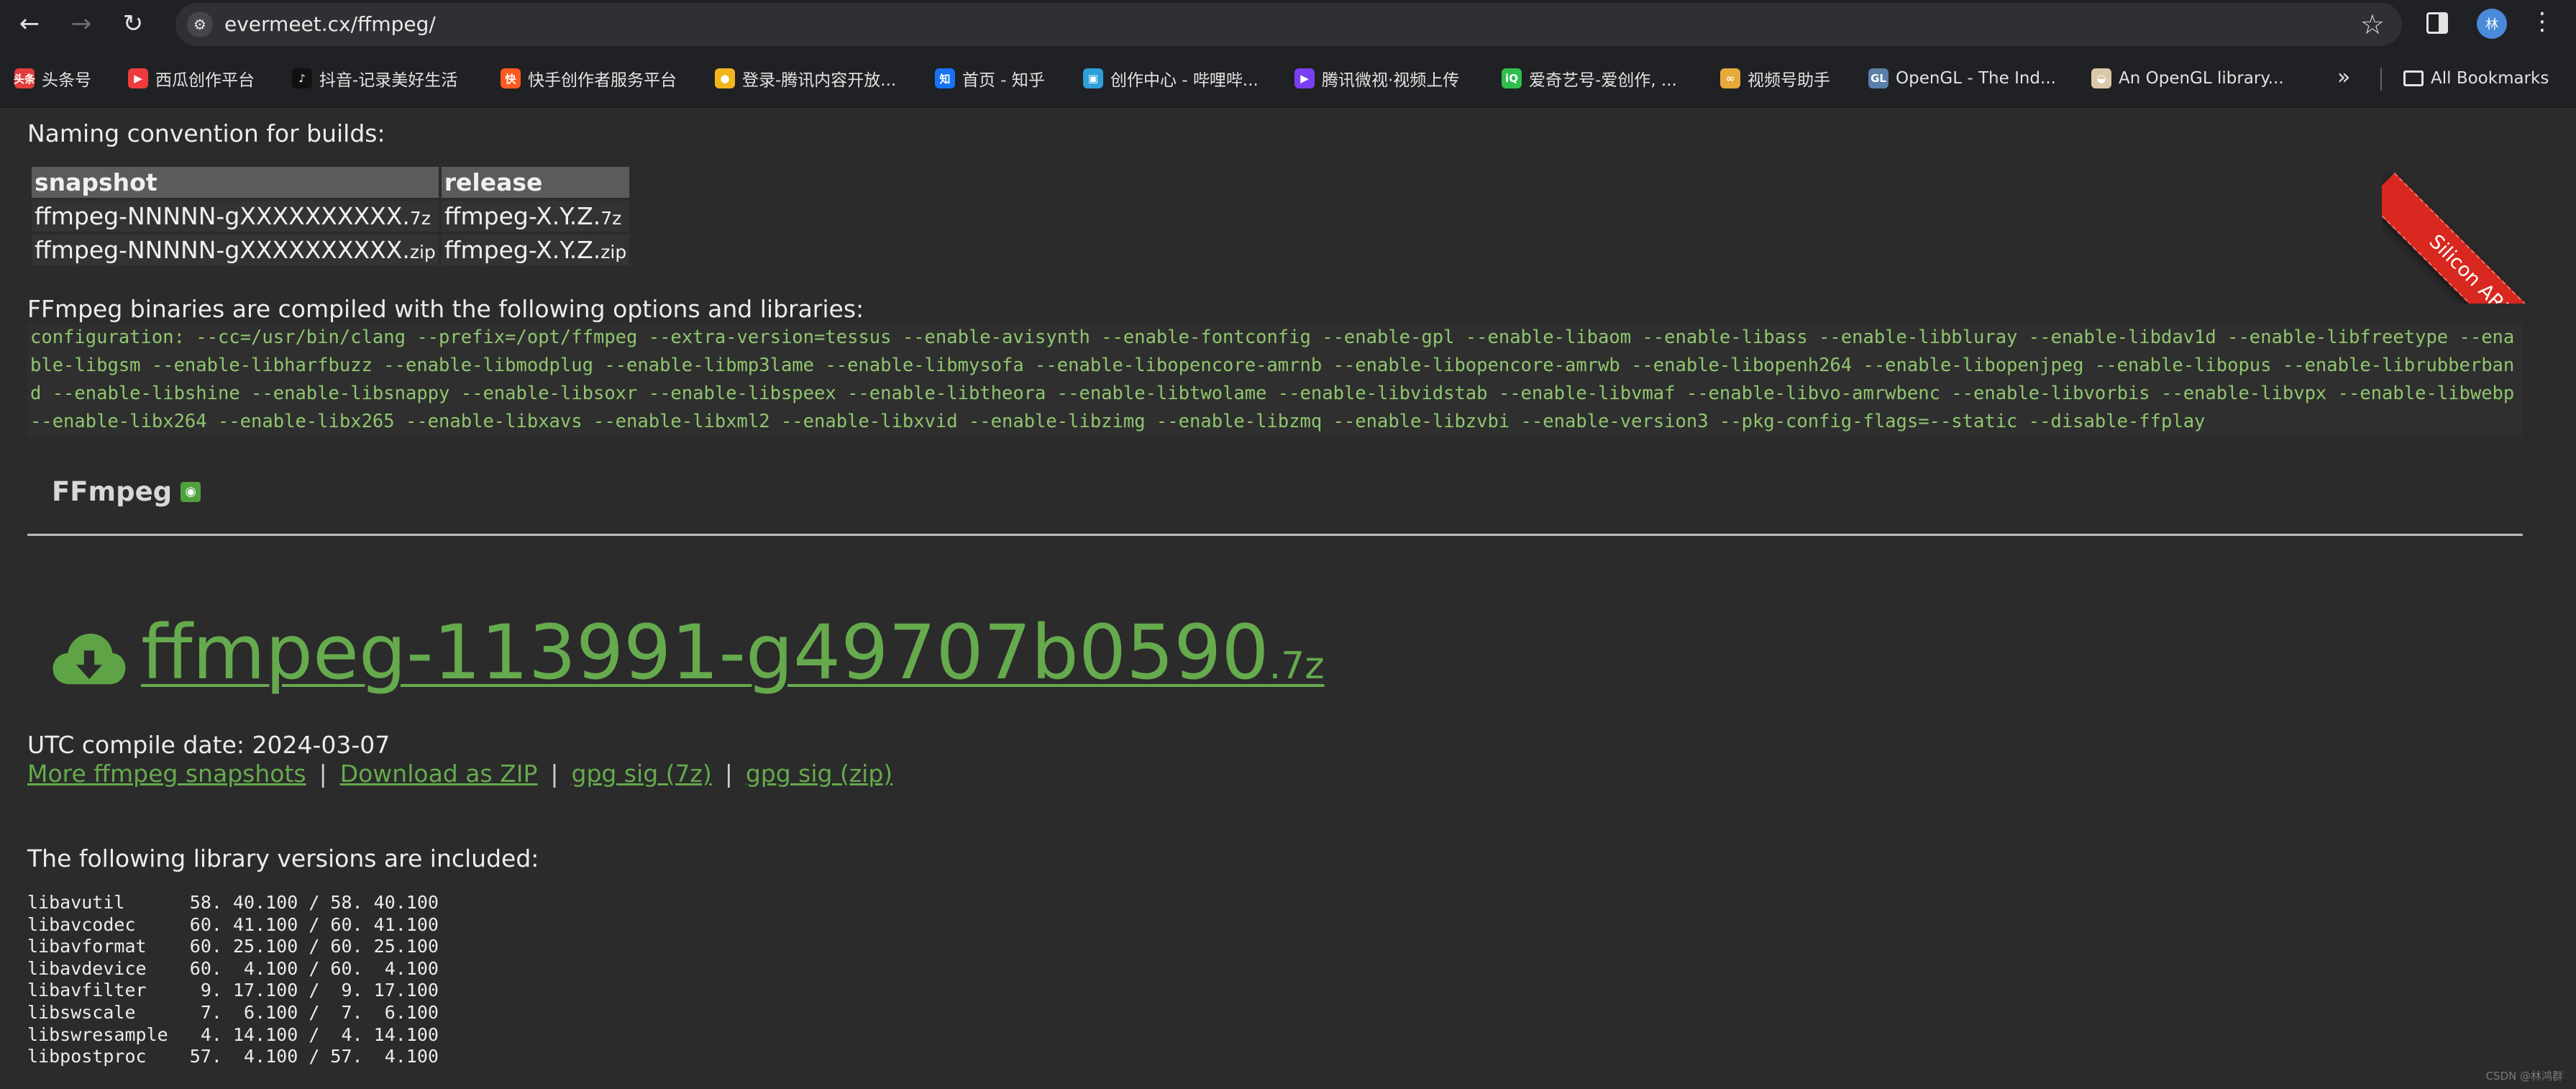 The height and width of the screenshot is (1089, 2576). Describe the element at coordinates (535, 182) in the screenshot. I see `table-header: release` at that location.